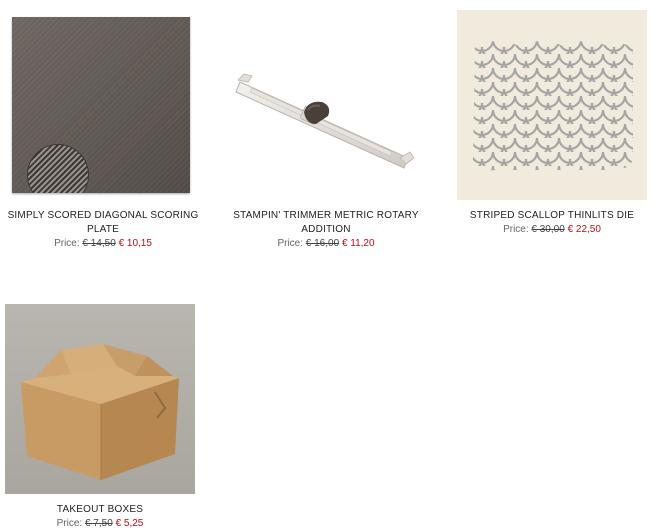 The image size is (657, 532). Describe the element at coordinates (100, 412) in the screenshot. I see `takeout-box-icon` at that location.